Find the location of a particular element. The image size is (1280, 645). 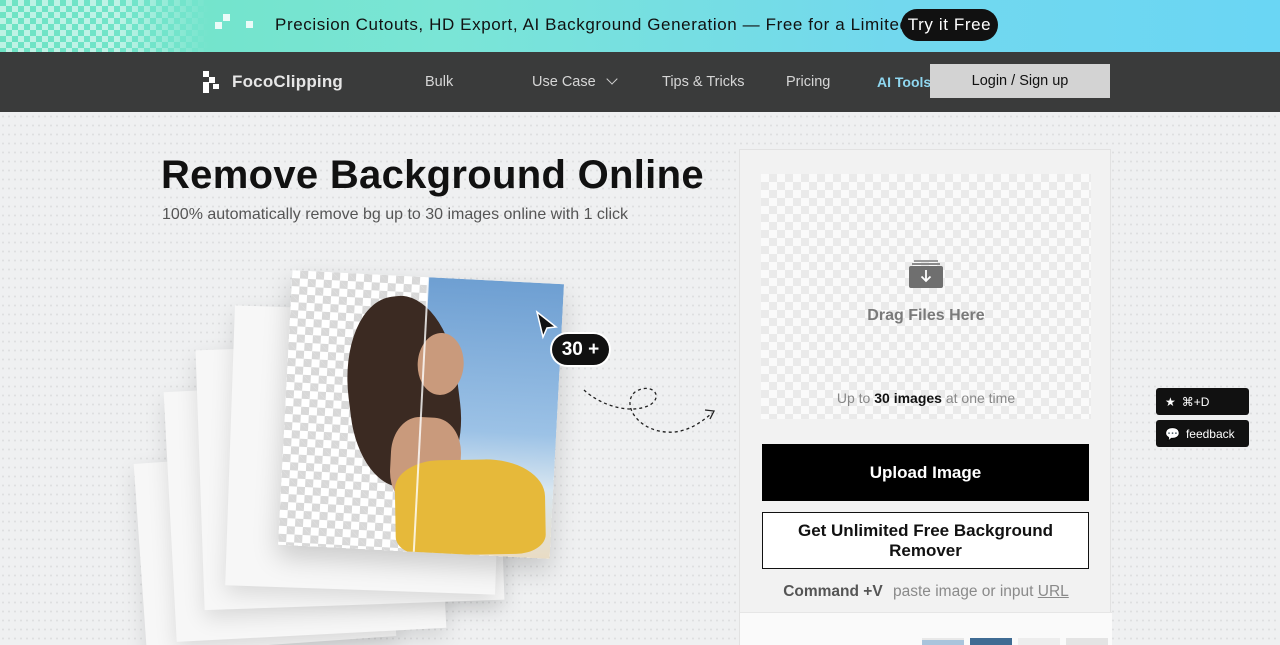

logo-text: FocoClipping is located at coordinates (287, 81).